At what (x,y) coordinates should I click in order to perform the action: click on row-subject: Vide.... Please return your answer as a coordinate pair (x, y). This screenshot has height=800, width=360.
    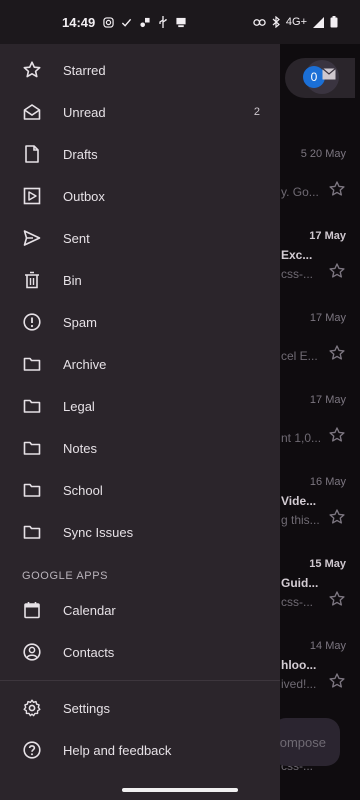
    Looking at the image, I should click on (299, 501).